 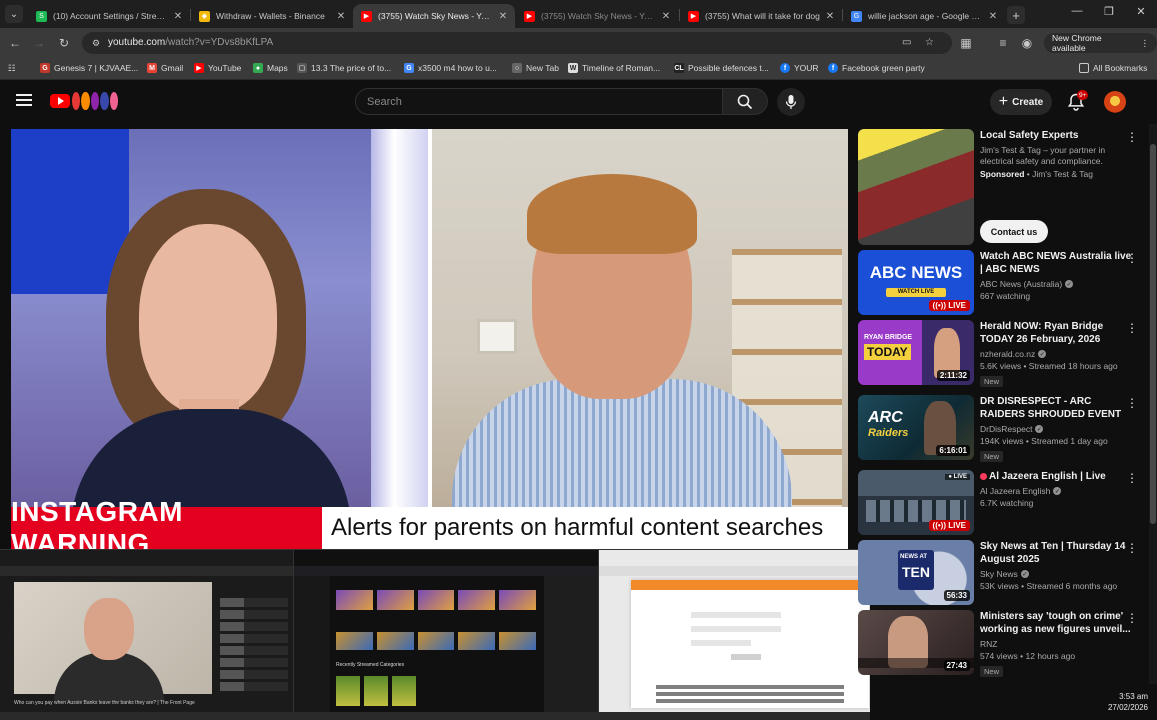 I want to click on page-scrollbar, so click(x=1153, y=404).